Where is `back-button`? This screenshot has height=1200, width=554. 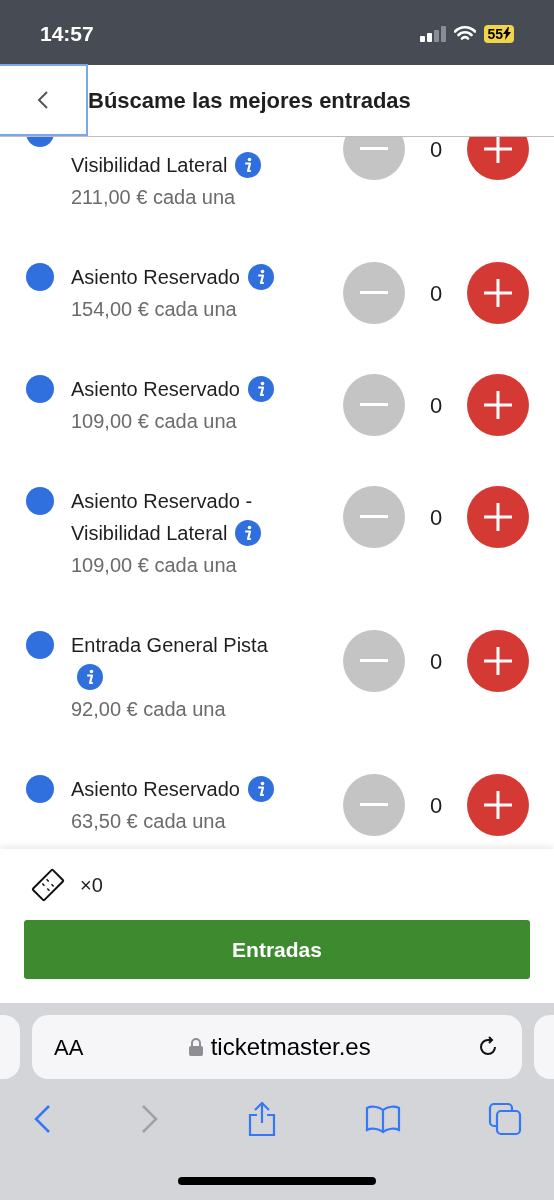
back-button is located at coordinates (44, 99).